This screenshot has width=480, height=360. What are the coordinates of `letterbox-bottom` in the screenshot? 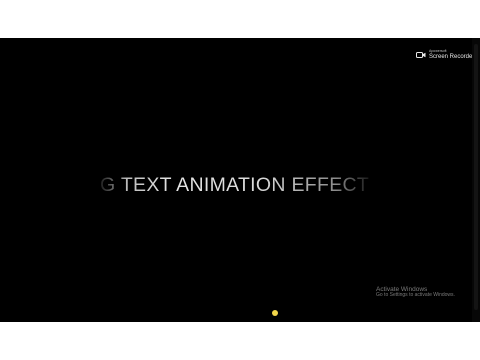 It's located at (240, 341).